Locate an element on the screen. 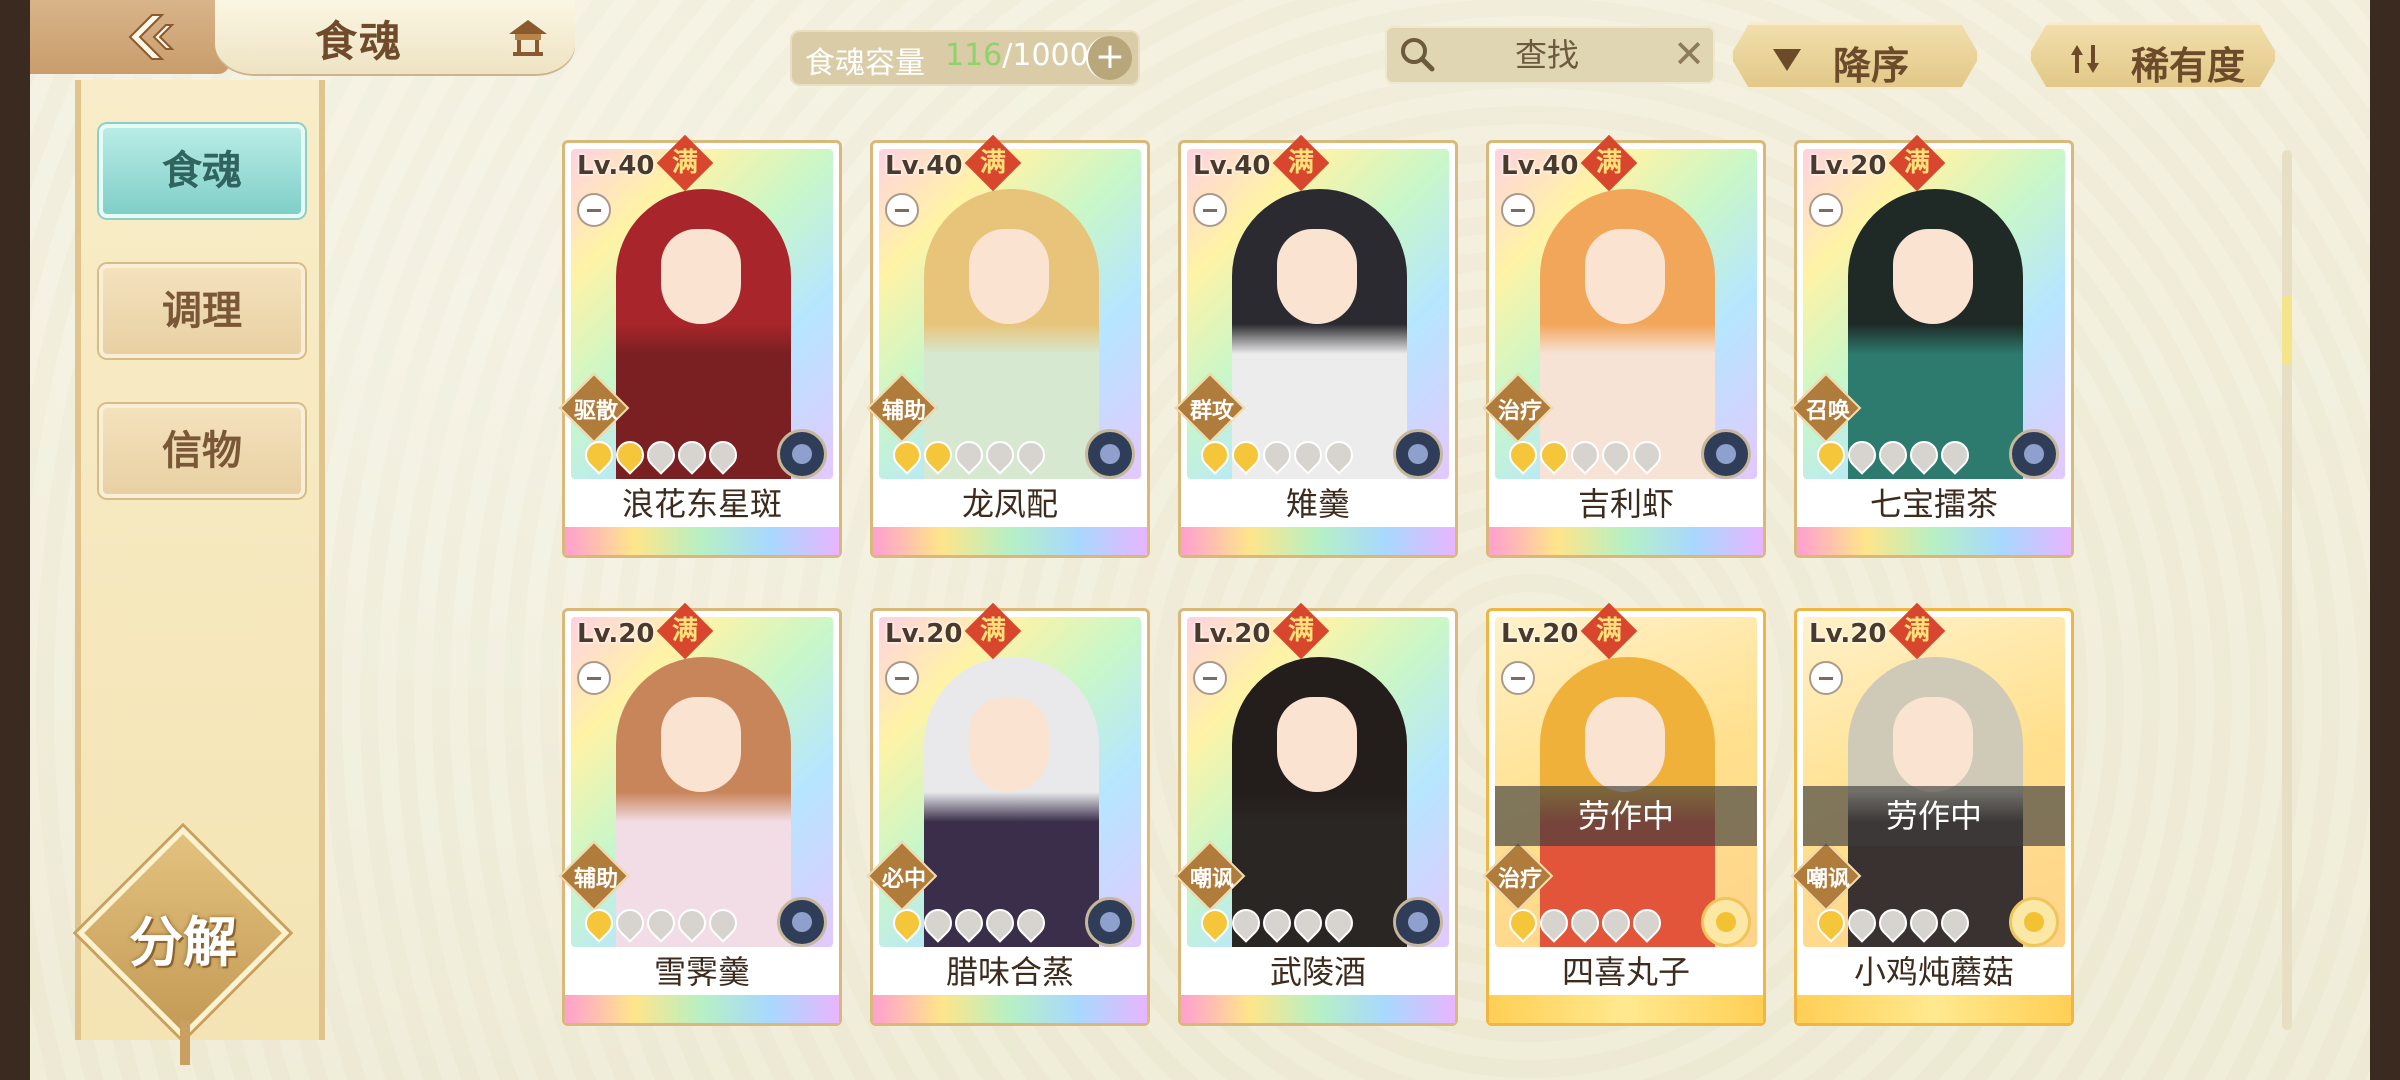  sort-down-triangle-icon is located at coordinates (1787, 60).